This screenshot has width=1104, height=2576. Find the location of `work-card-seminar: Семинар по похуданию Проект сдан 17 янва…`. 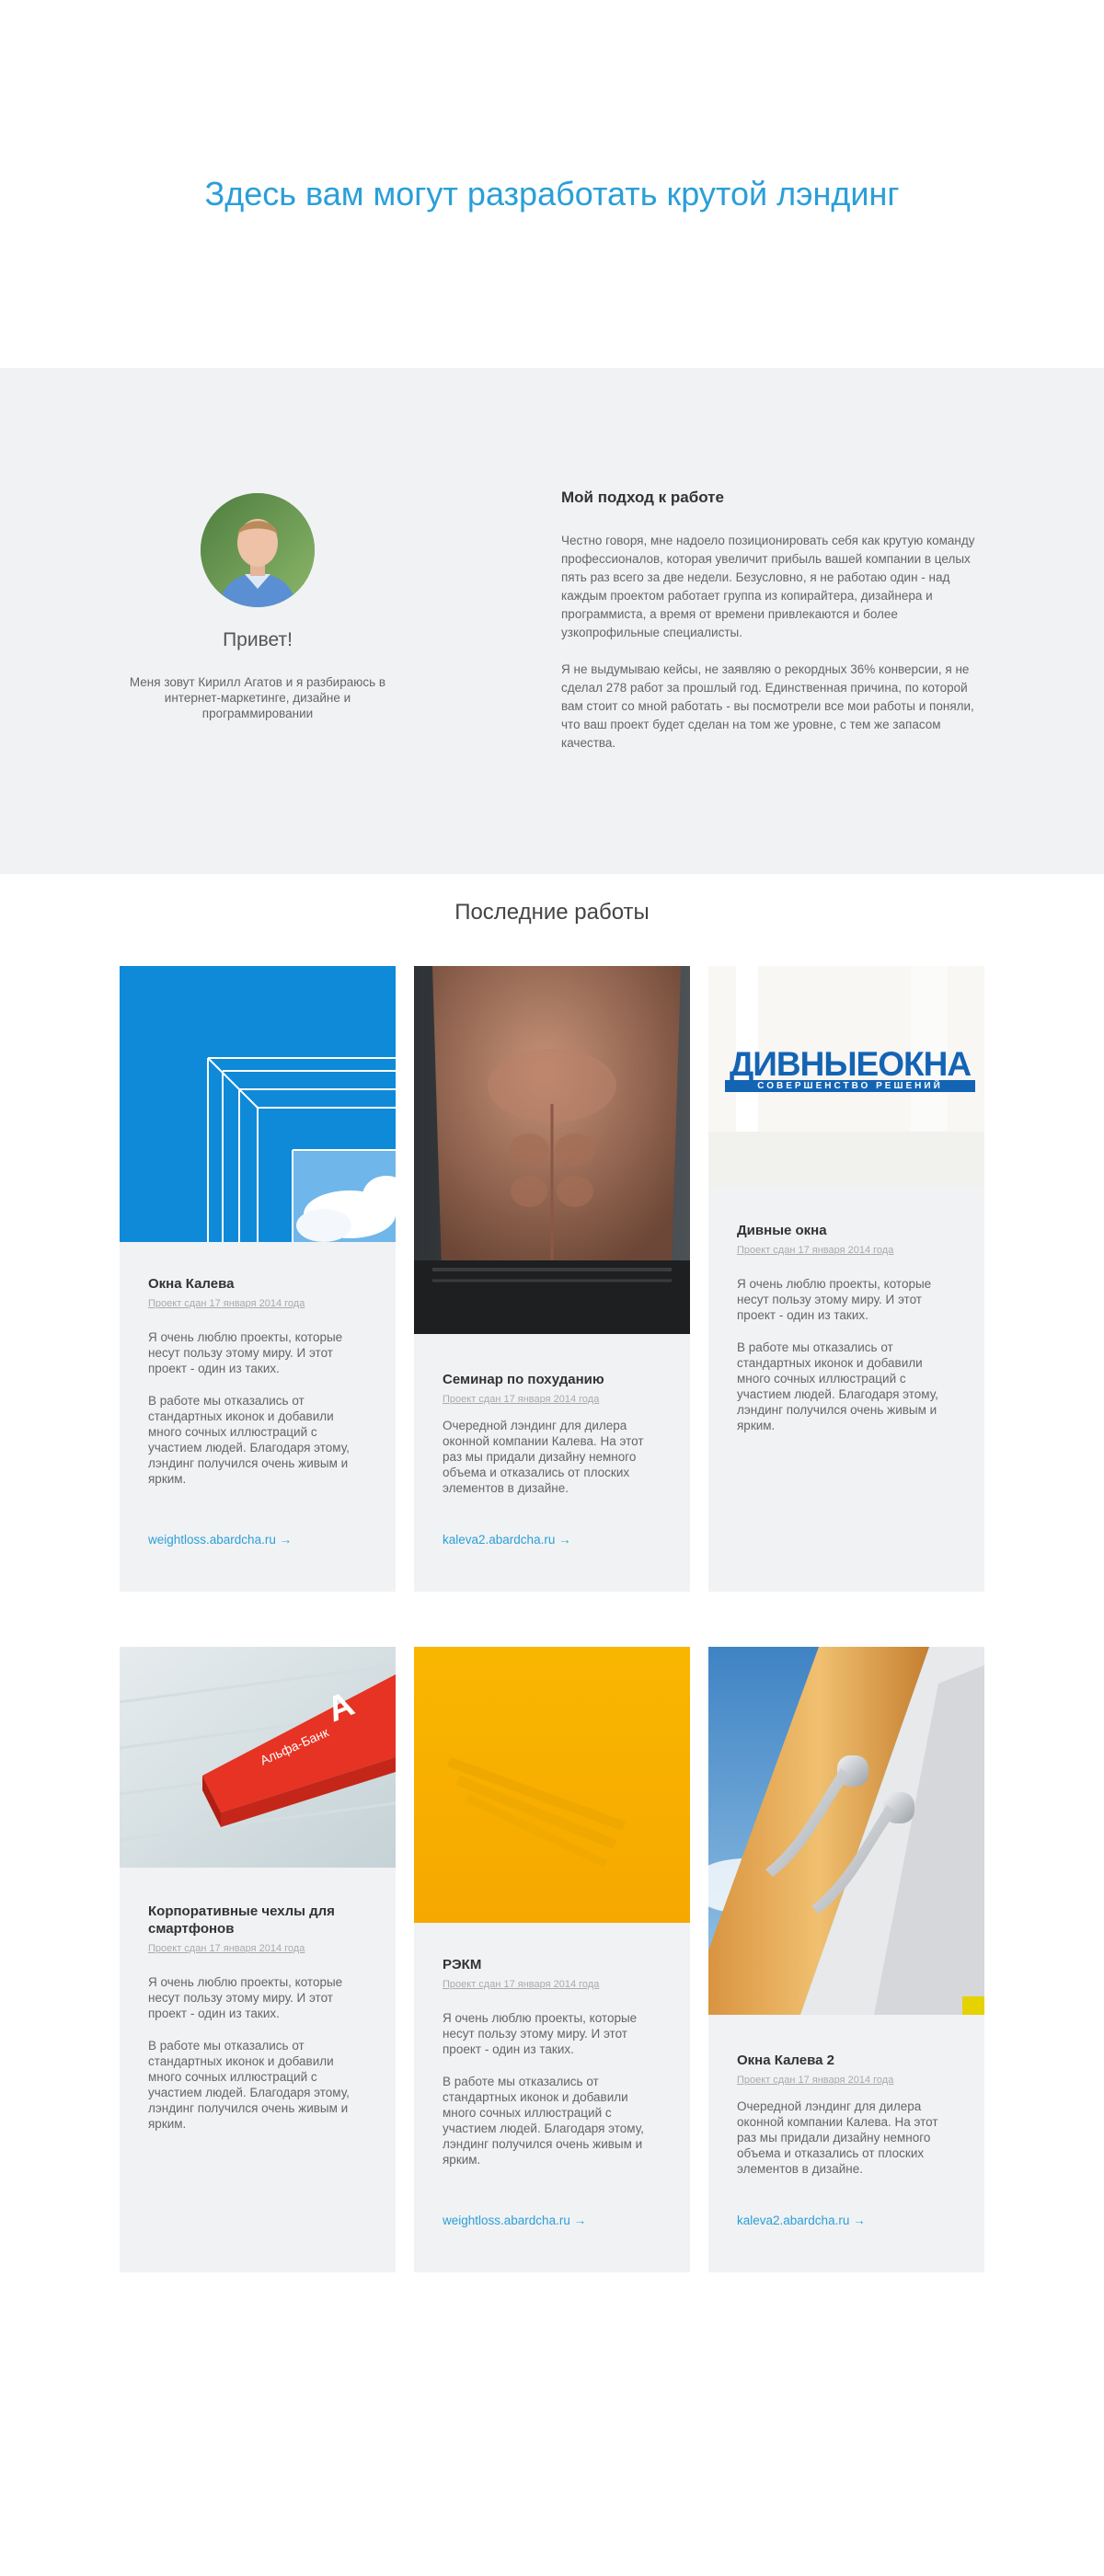

work-card-seminar: Семинар по похуданию Проект сдан 17 янва… is located at coordinates (552, 1279).